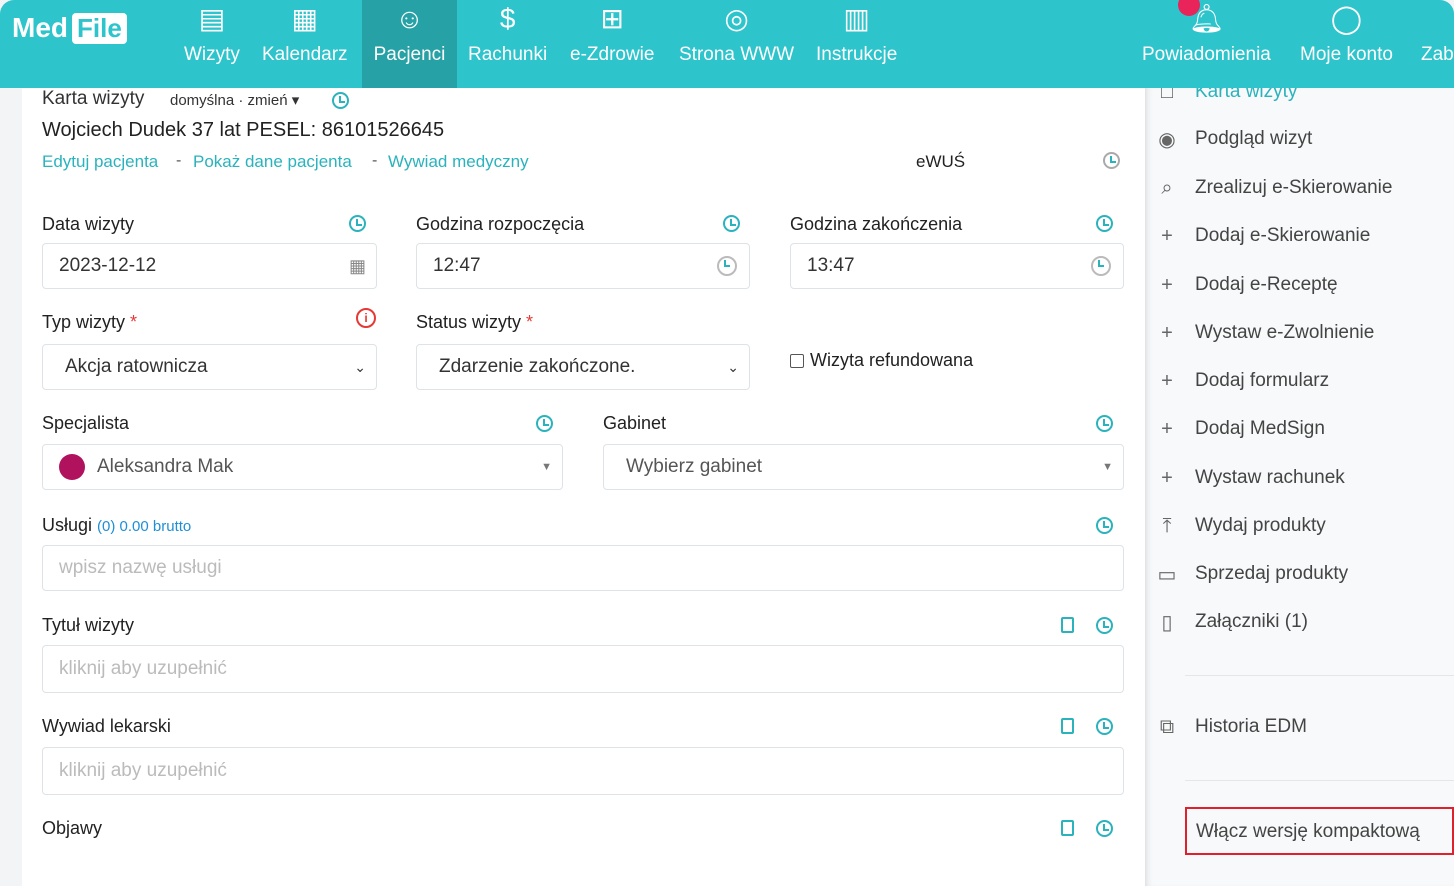 Image resolution: width=1454 pixels, height=886 pixels. What do you see at coordinates (1319, 675) in the screenshot?
I see `divider` at bounding box center [1319, 675].